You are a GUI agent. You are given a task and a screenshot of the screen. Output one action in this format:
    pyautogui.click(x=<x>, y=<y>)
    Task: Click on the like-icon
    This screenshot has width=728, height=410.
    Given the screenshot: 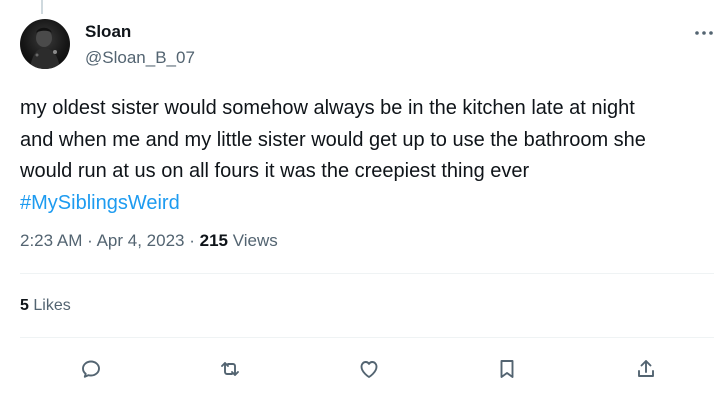 What is the action you would take?
    pyautogui.click(x=369, y=369)
    